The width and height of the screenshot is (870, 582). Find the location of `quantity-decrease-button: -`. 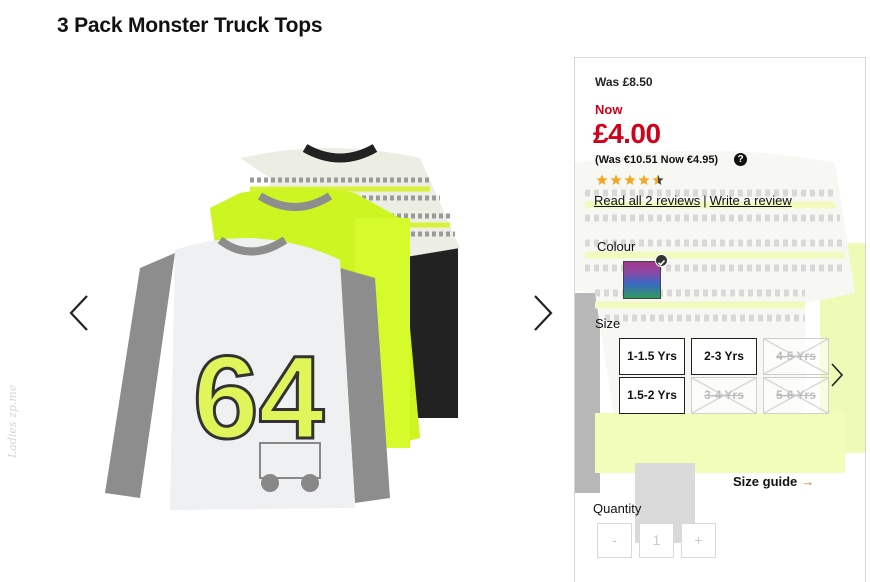

quantity-decrease-button: - is located at coordinates (614, 540).